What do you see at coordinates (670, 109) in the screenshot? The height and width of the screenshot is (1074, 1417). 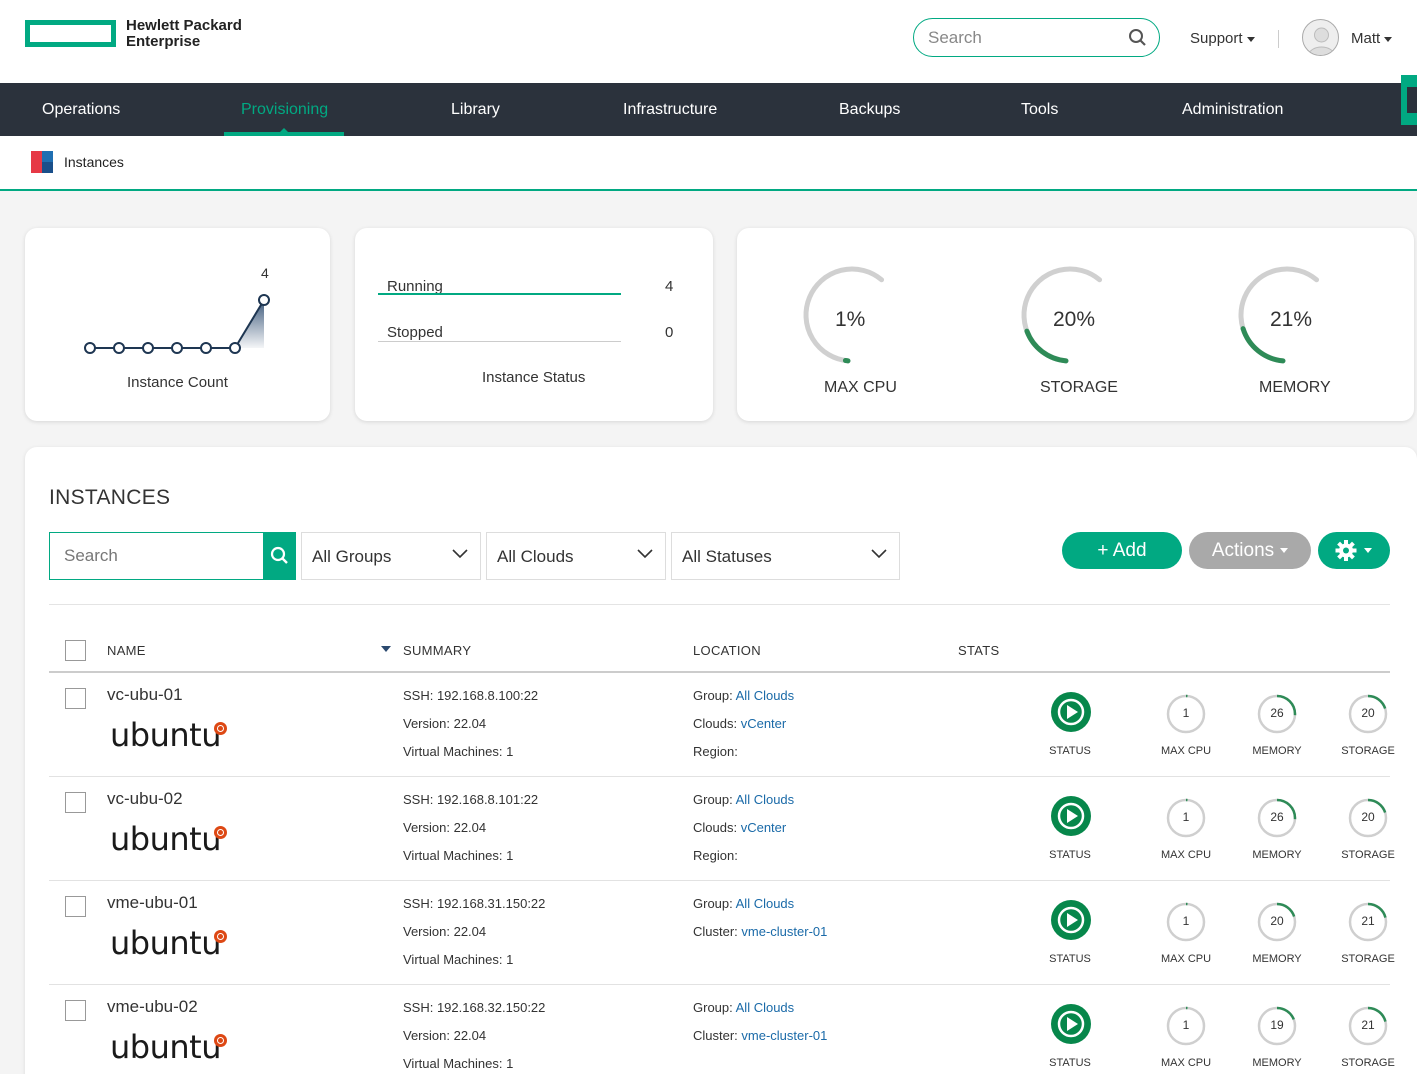 I see `nav-infrastructure: Infrastructure` at bounding box center [670, 109].